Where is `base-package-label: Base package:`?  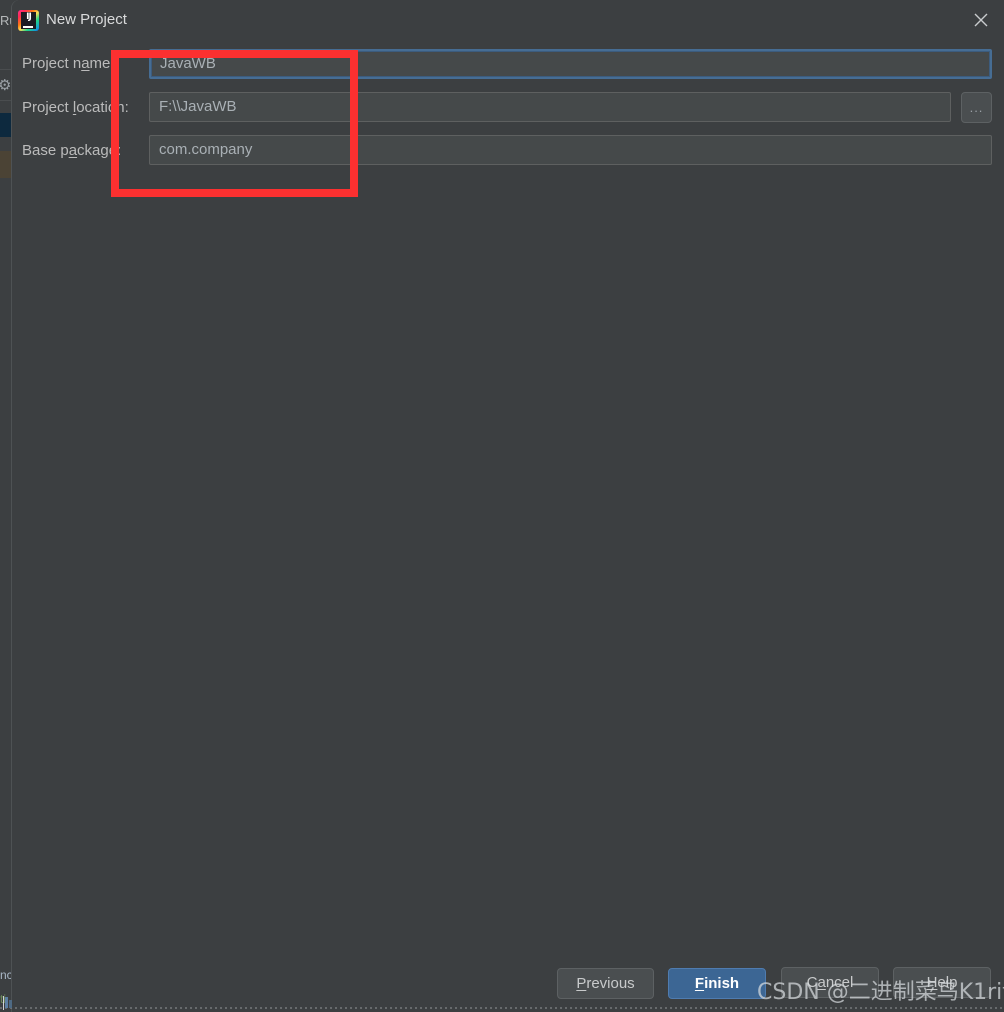
base-package-label: Base package: is located at coordinates (72, 150).